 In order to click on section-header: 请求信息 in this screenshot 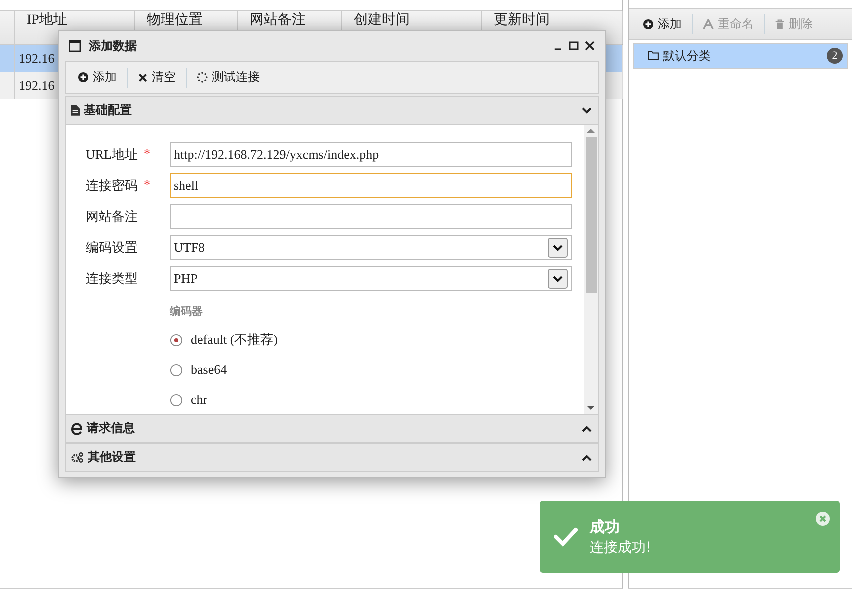, I will do `click(332, 428)`.